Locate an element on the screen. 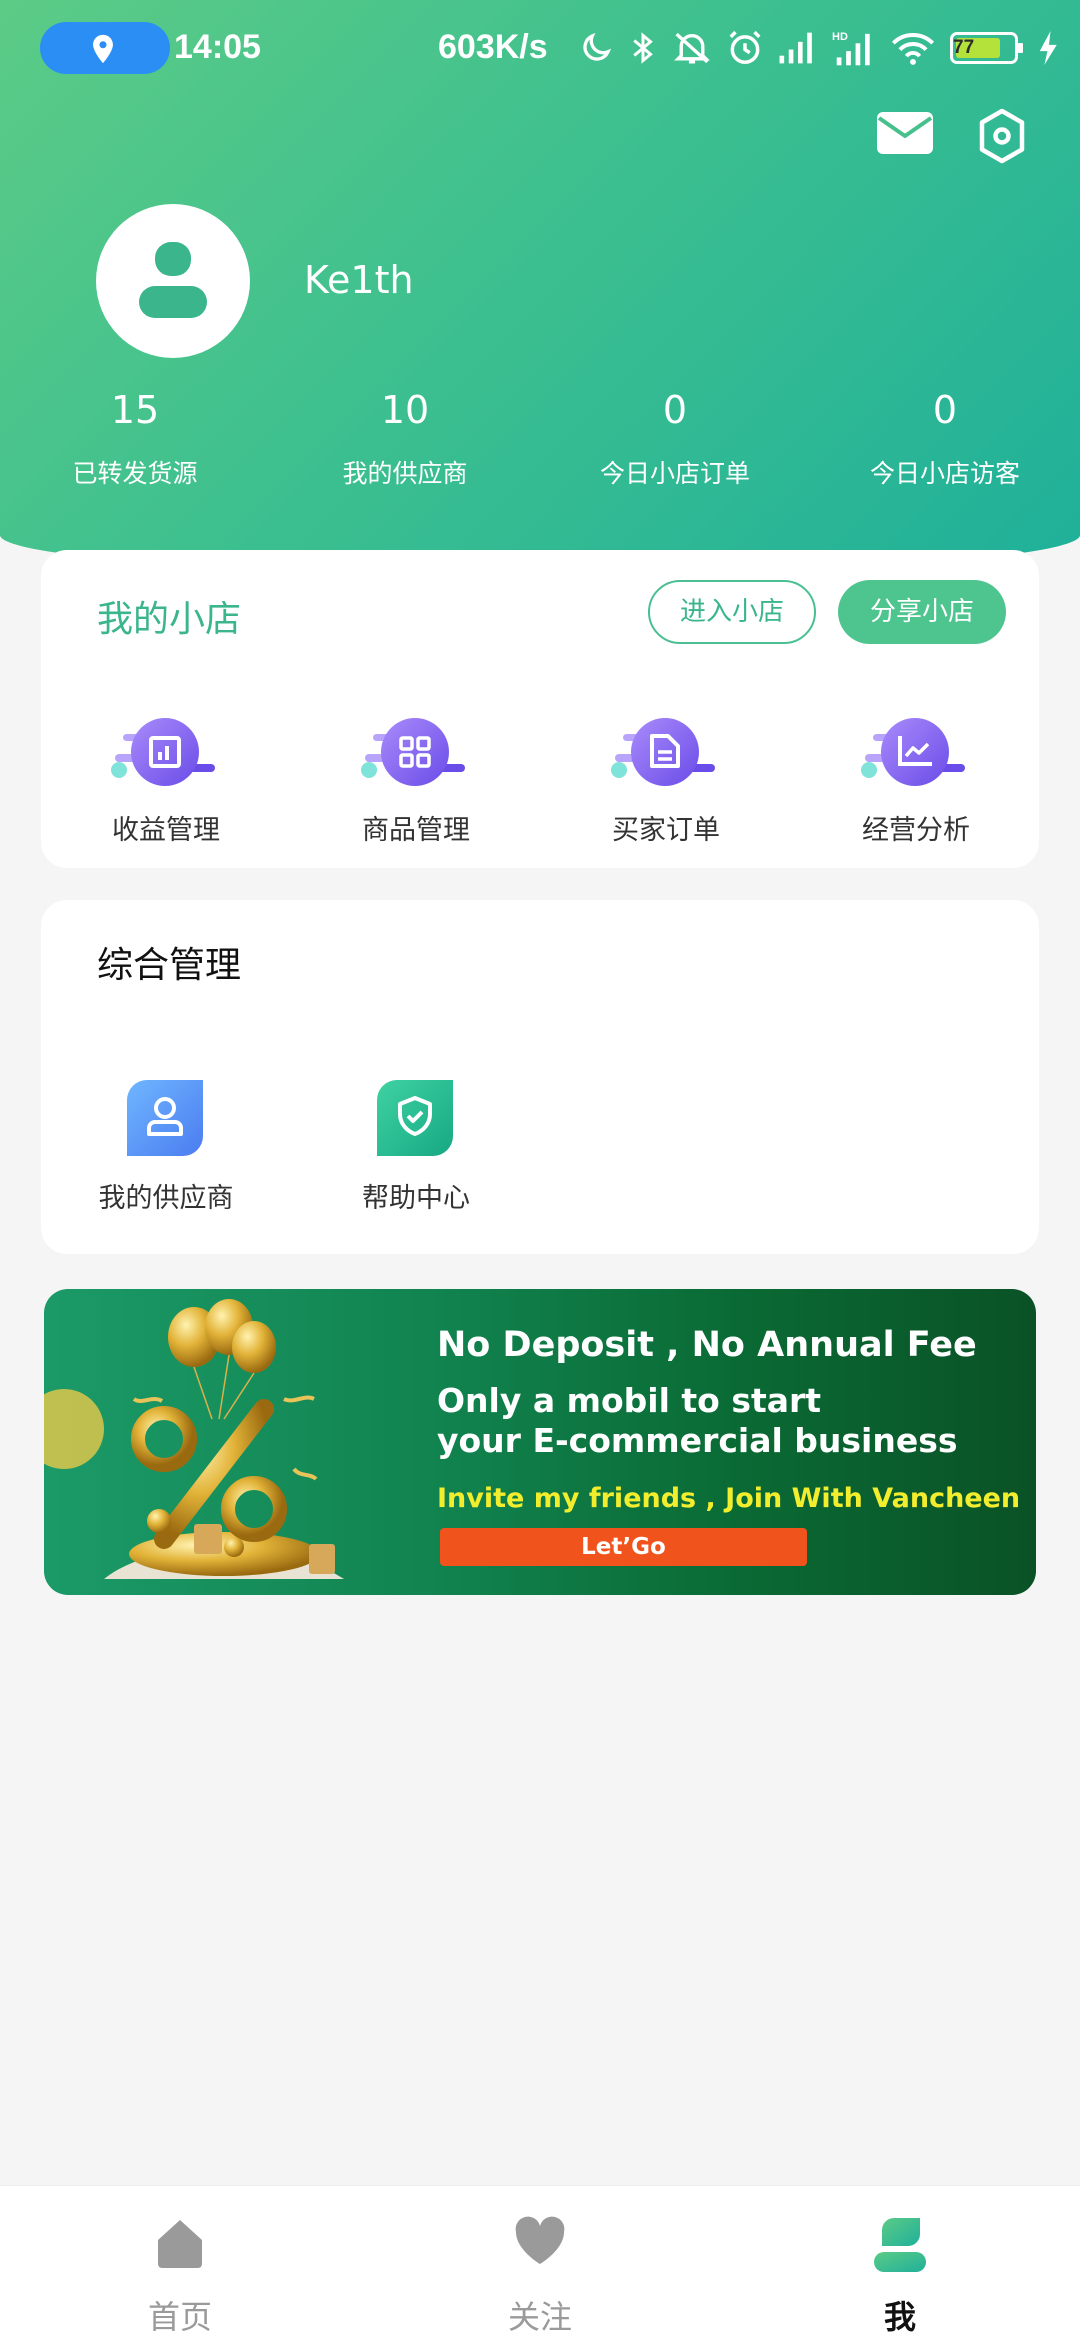 The image size is (1080, 2340). battery-level: 77 is located at coordinates (964, 47).